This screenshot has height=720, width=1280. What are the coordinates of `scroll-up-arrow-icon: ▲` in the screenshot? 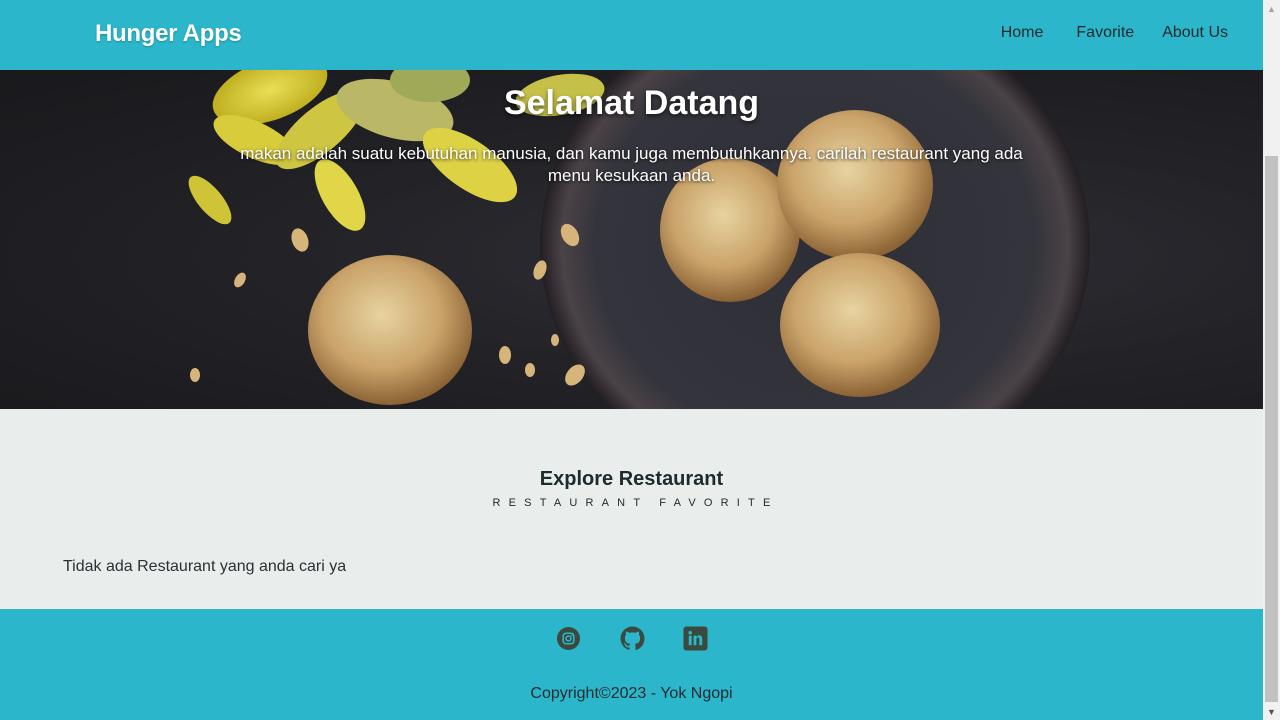 It's located at (1271, 8).